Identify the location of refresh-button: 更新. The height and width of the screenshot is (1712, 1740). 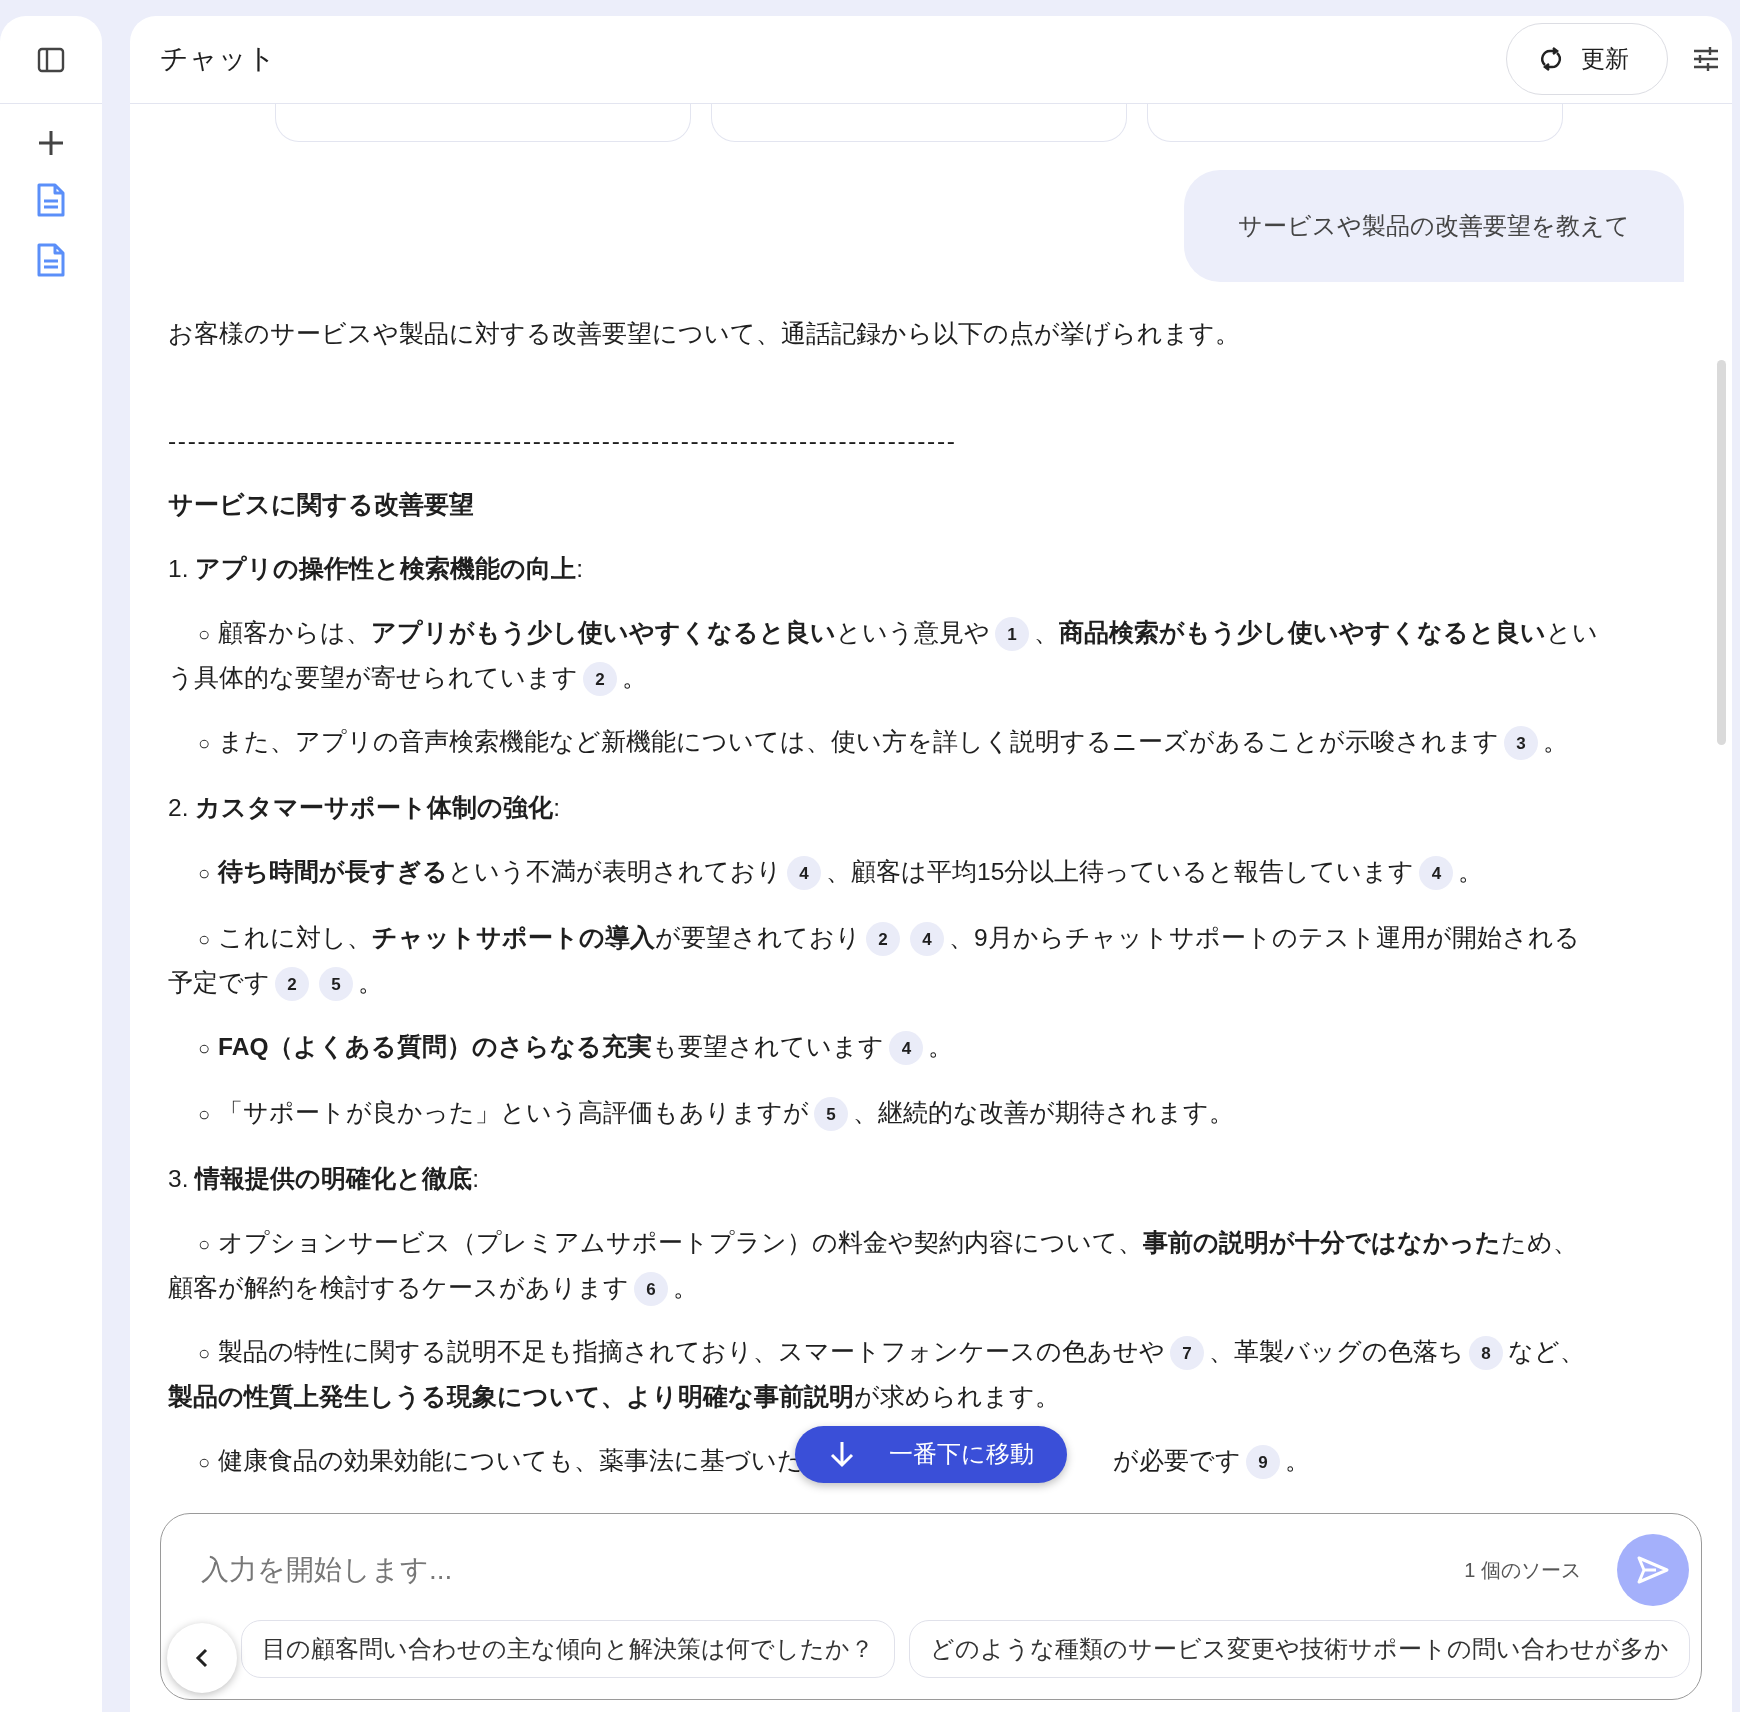
(1587, 59).